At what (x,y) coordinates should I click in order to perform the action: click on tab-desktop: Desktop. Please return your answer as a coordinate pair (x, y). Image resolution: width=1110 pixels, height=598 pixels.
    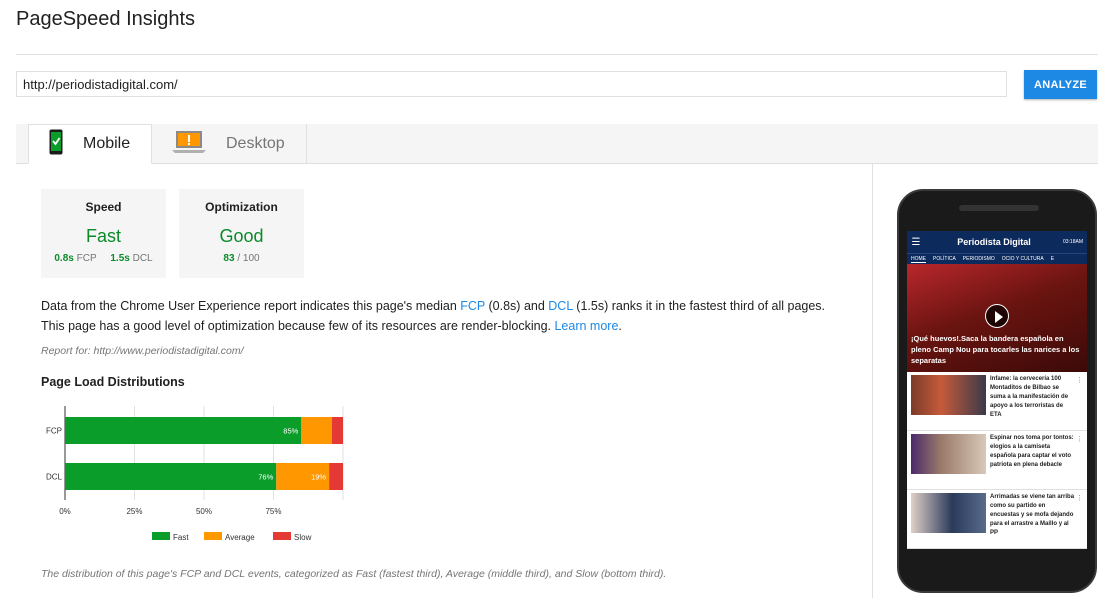
    Looking at the image, I should click on (229, 144).